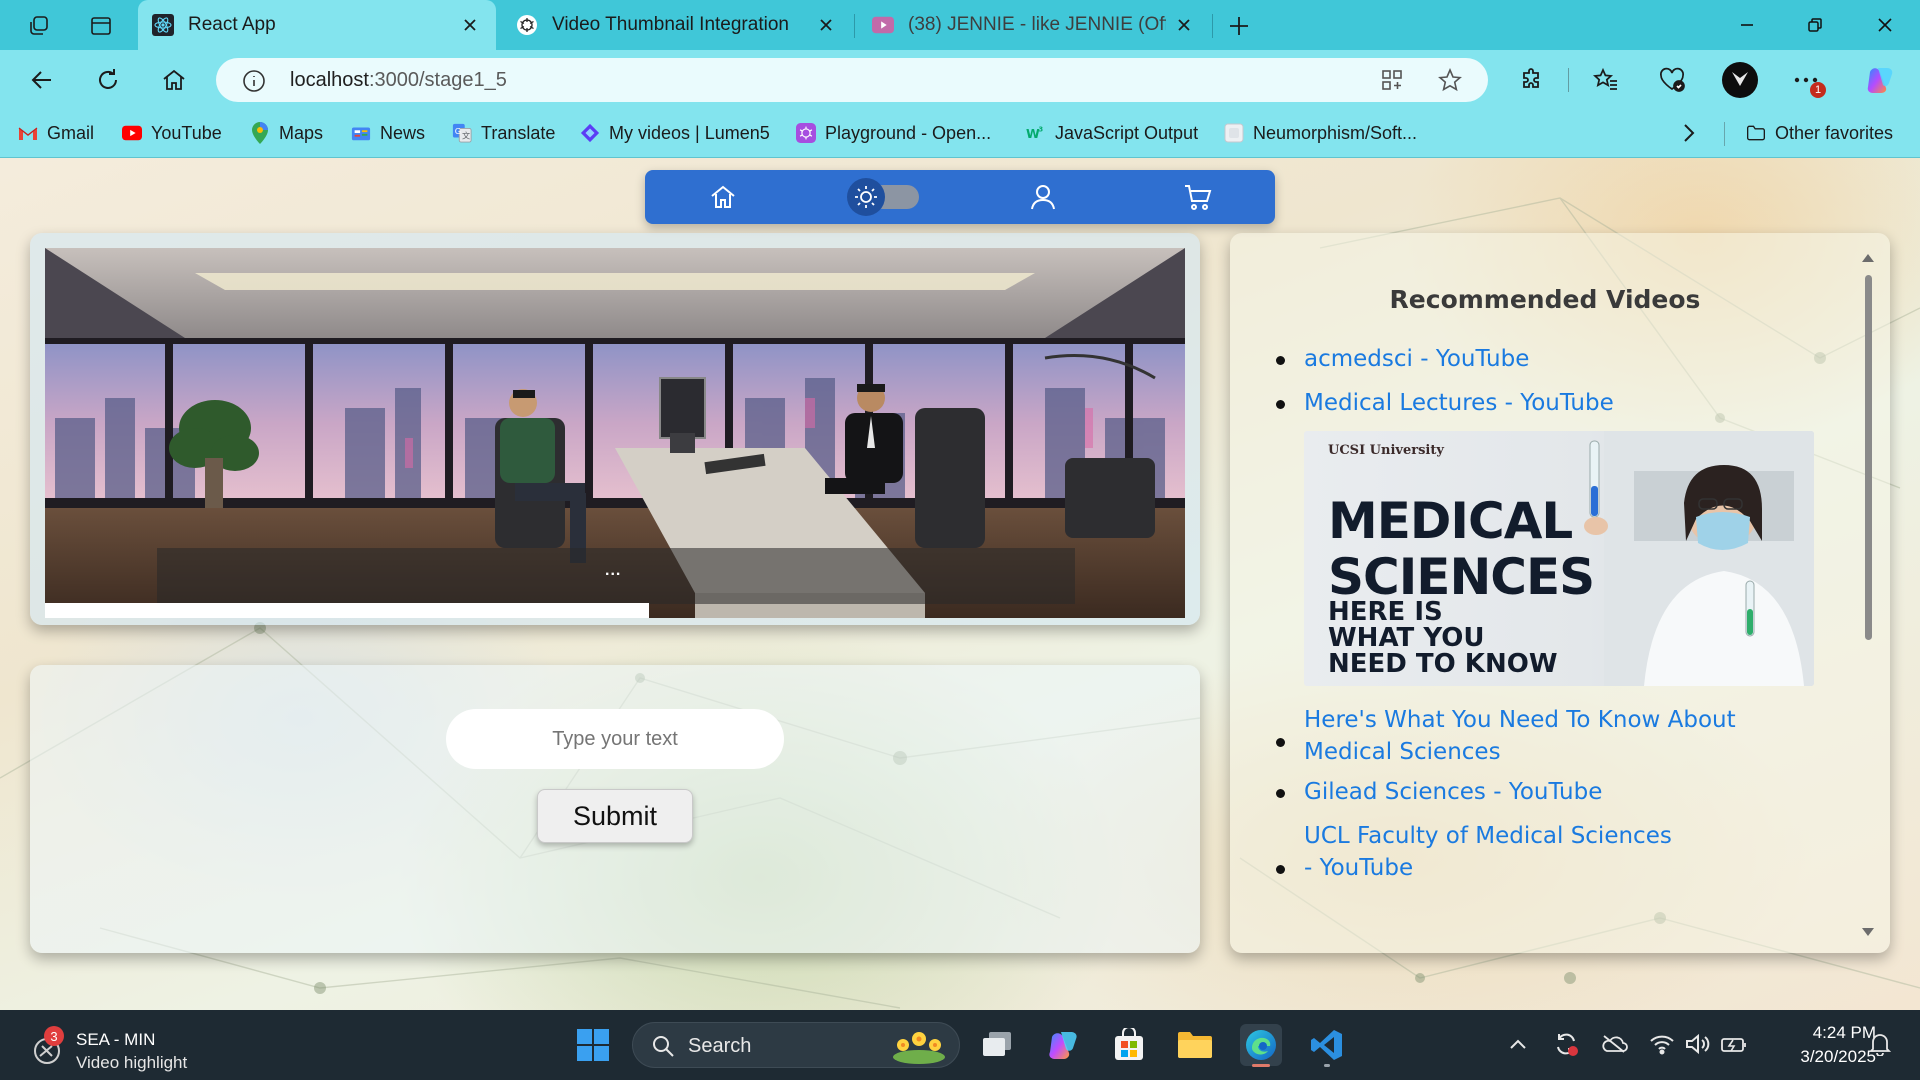 Image resolution: width=1920 pixels, height=1080 pixels. What do you see at coordinates (1261, 1065) in the screenshot?
I see `active-app-indicator` at bounding box center [1261, 1065].